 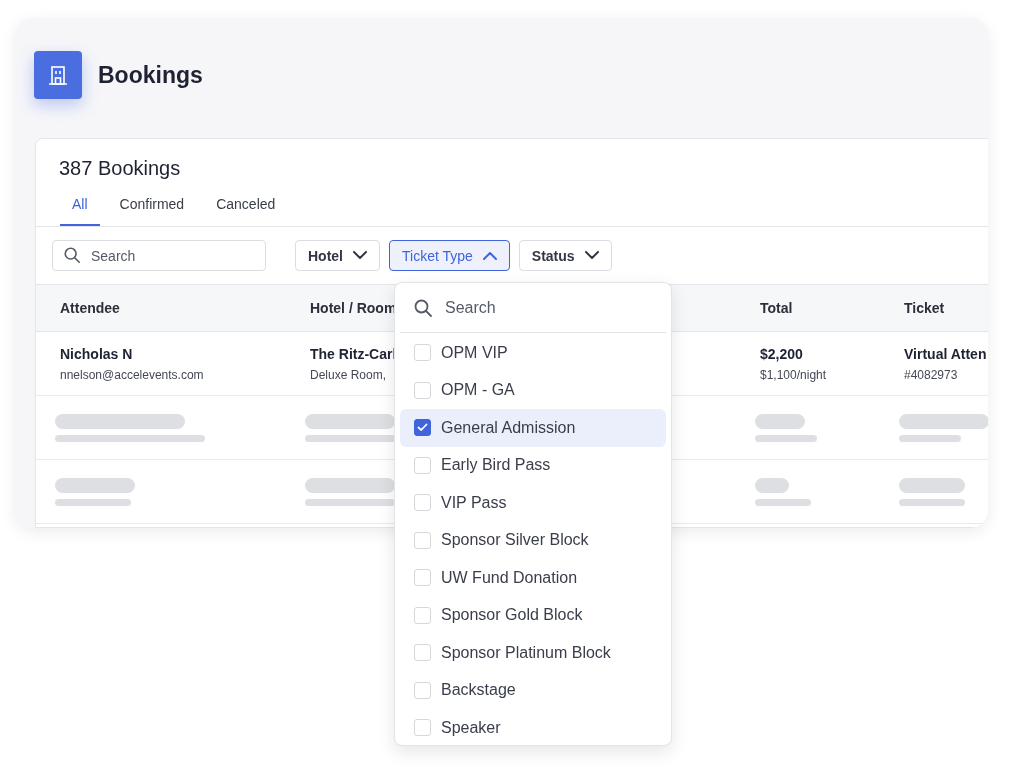 What do you see at coordinates (924, 308) in the screenshot?
I see `column-header: Ticket` at bounding box center [924, 308].